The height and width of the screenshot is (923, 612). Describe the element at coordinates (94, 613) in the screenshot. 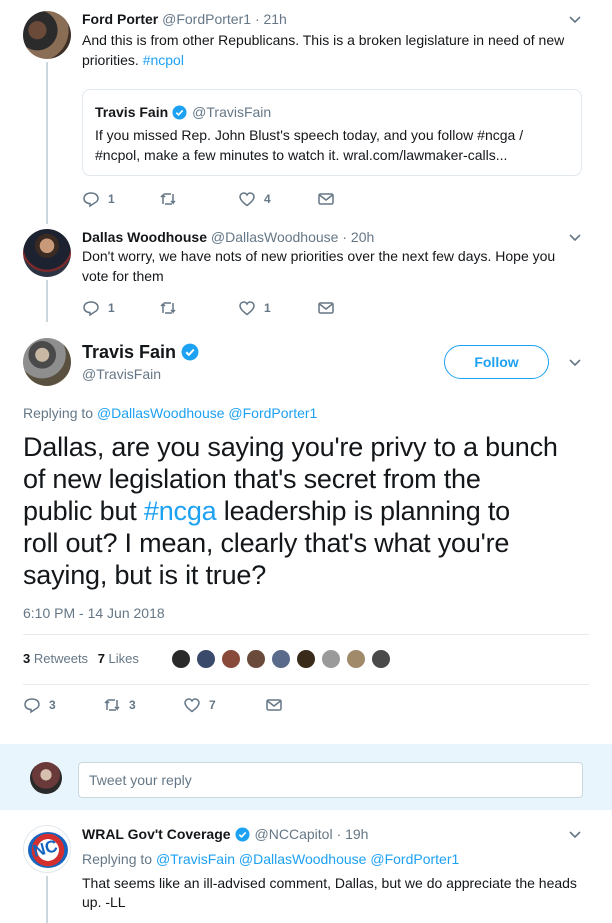

I see `timestamp: 6:10 PM - 14 Jun 2018` at that location.